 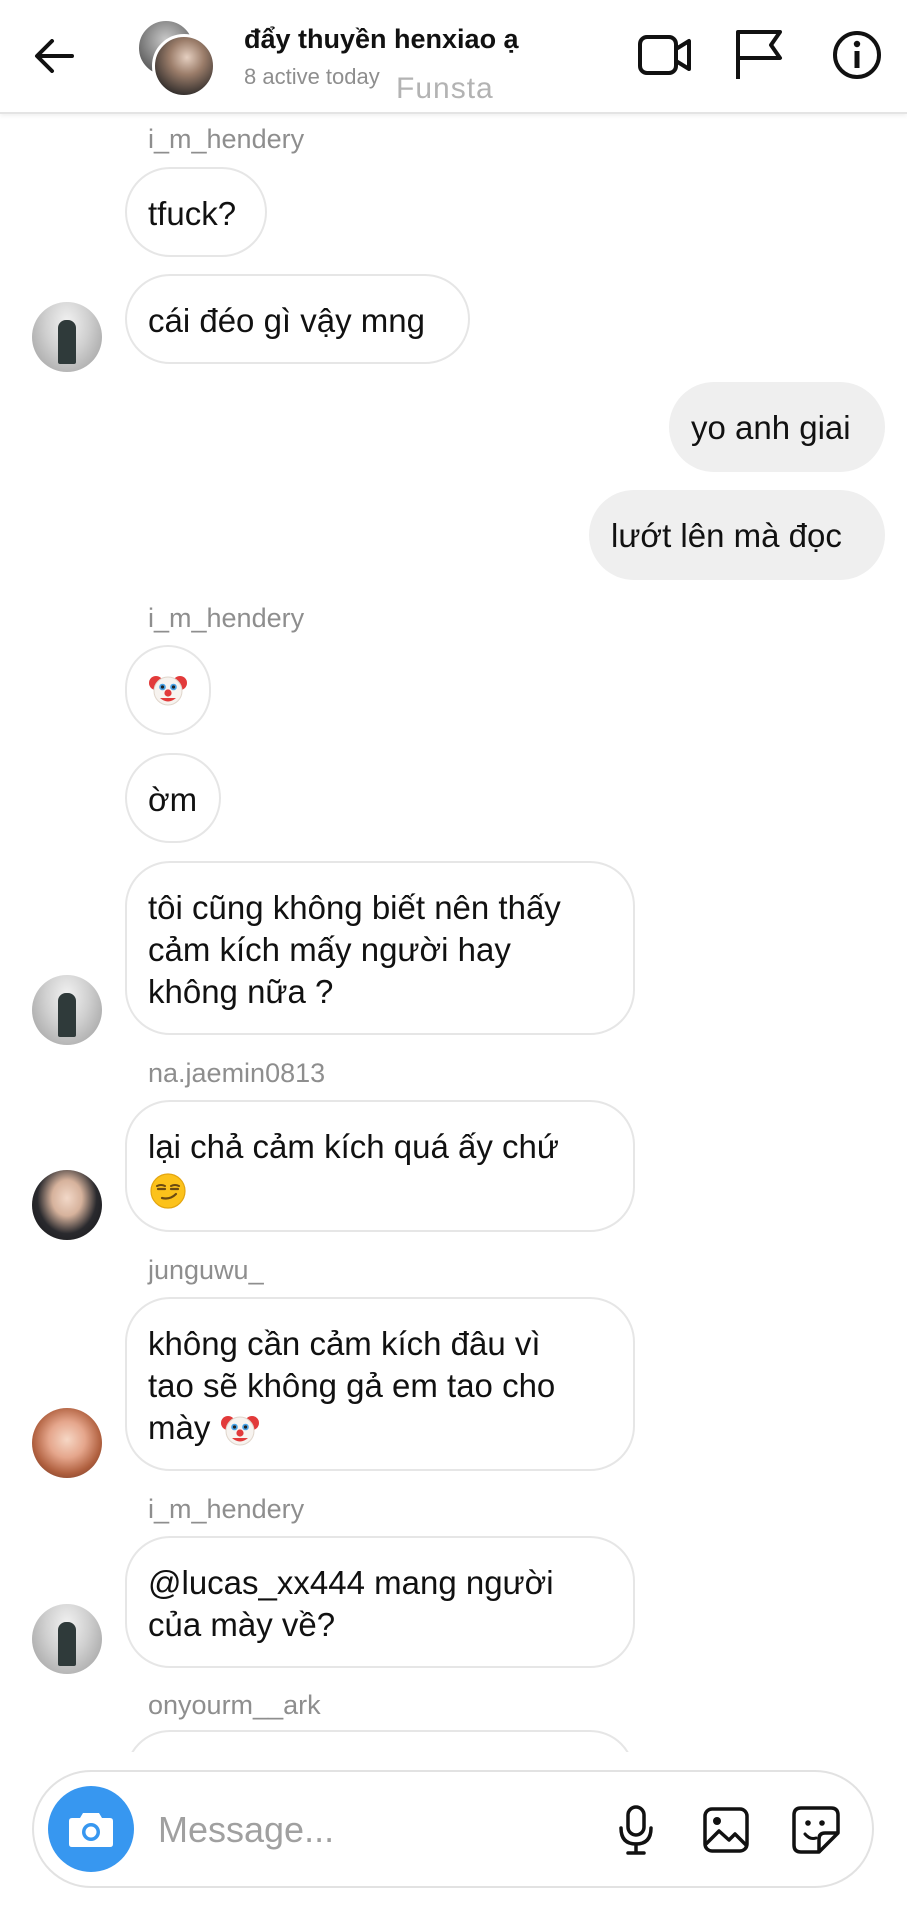 I want to click on message-bubble: tfuck?, so click(x=196, y=212).